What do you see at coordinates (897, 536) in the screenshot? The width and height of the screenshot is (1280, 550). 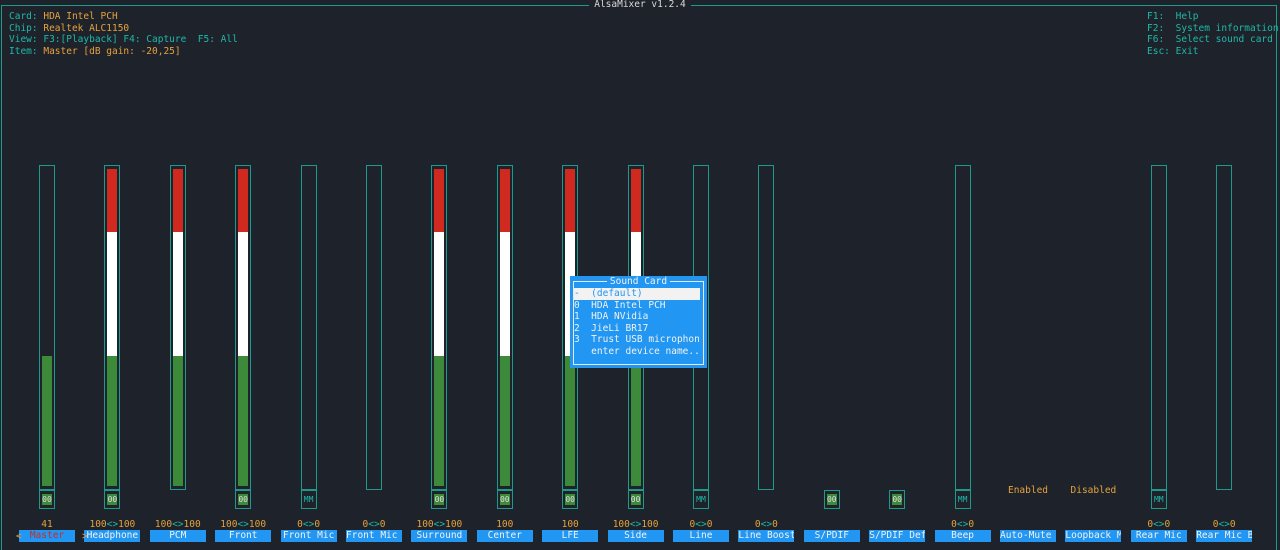 I see `control-name: S/PDIF Defa` at bounding box center [897, 536].